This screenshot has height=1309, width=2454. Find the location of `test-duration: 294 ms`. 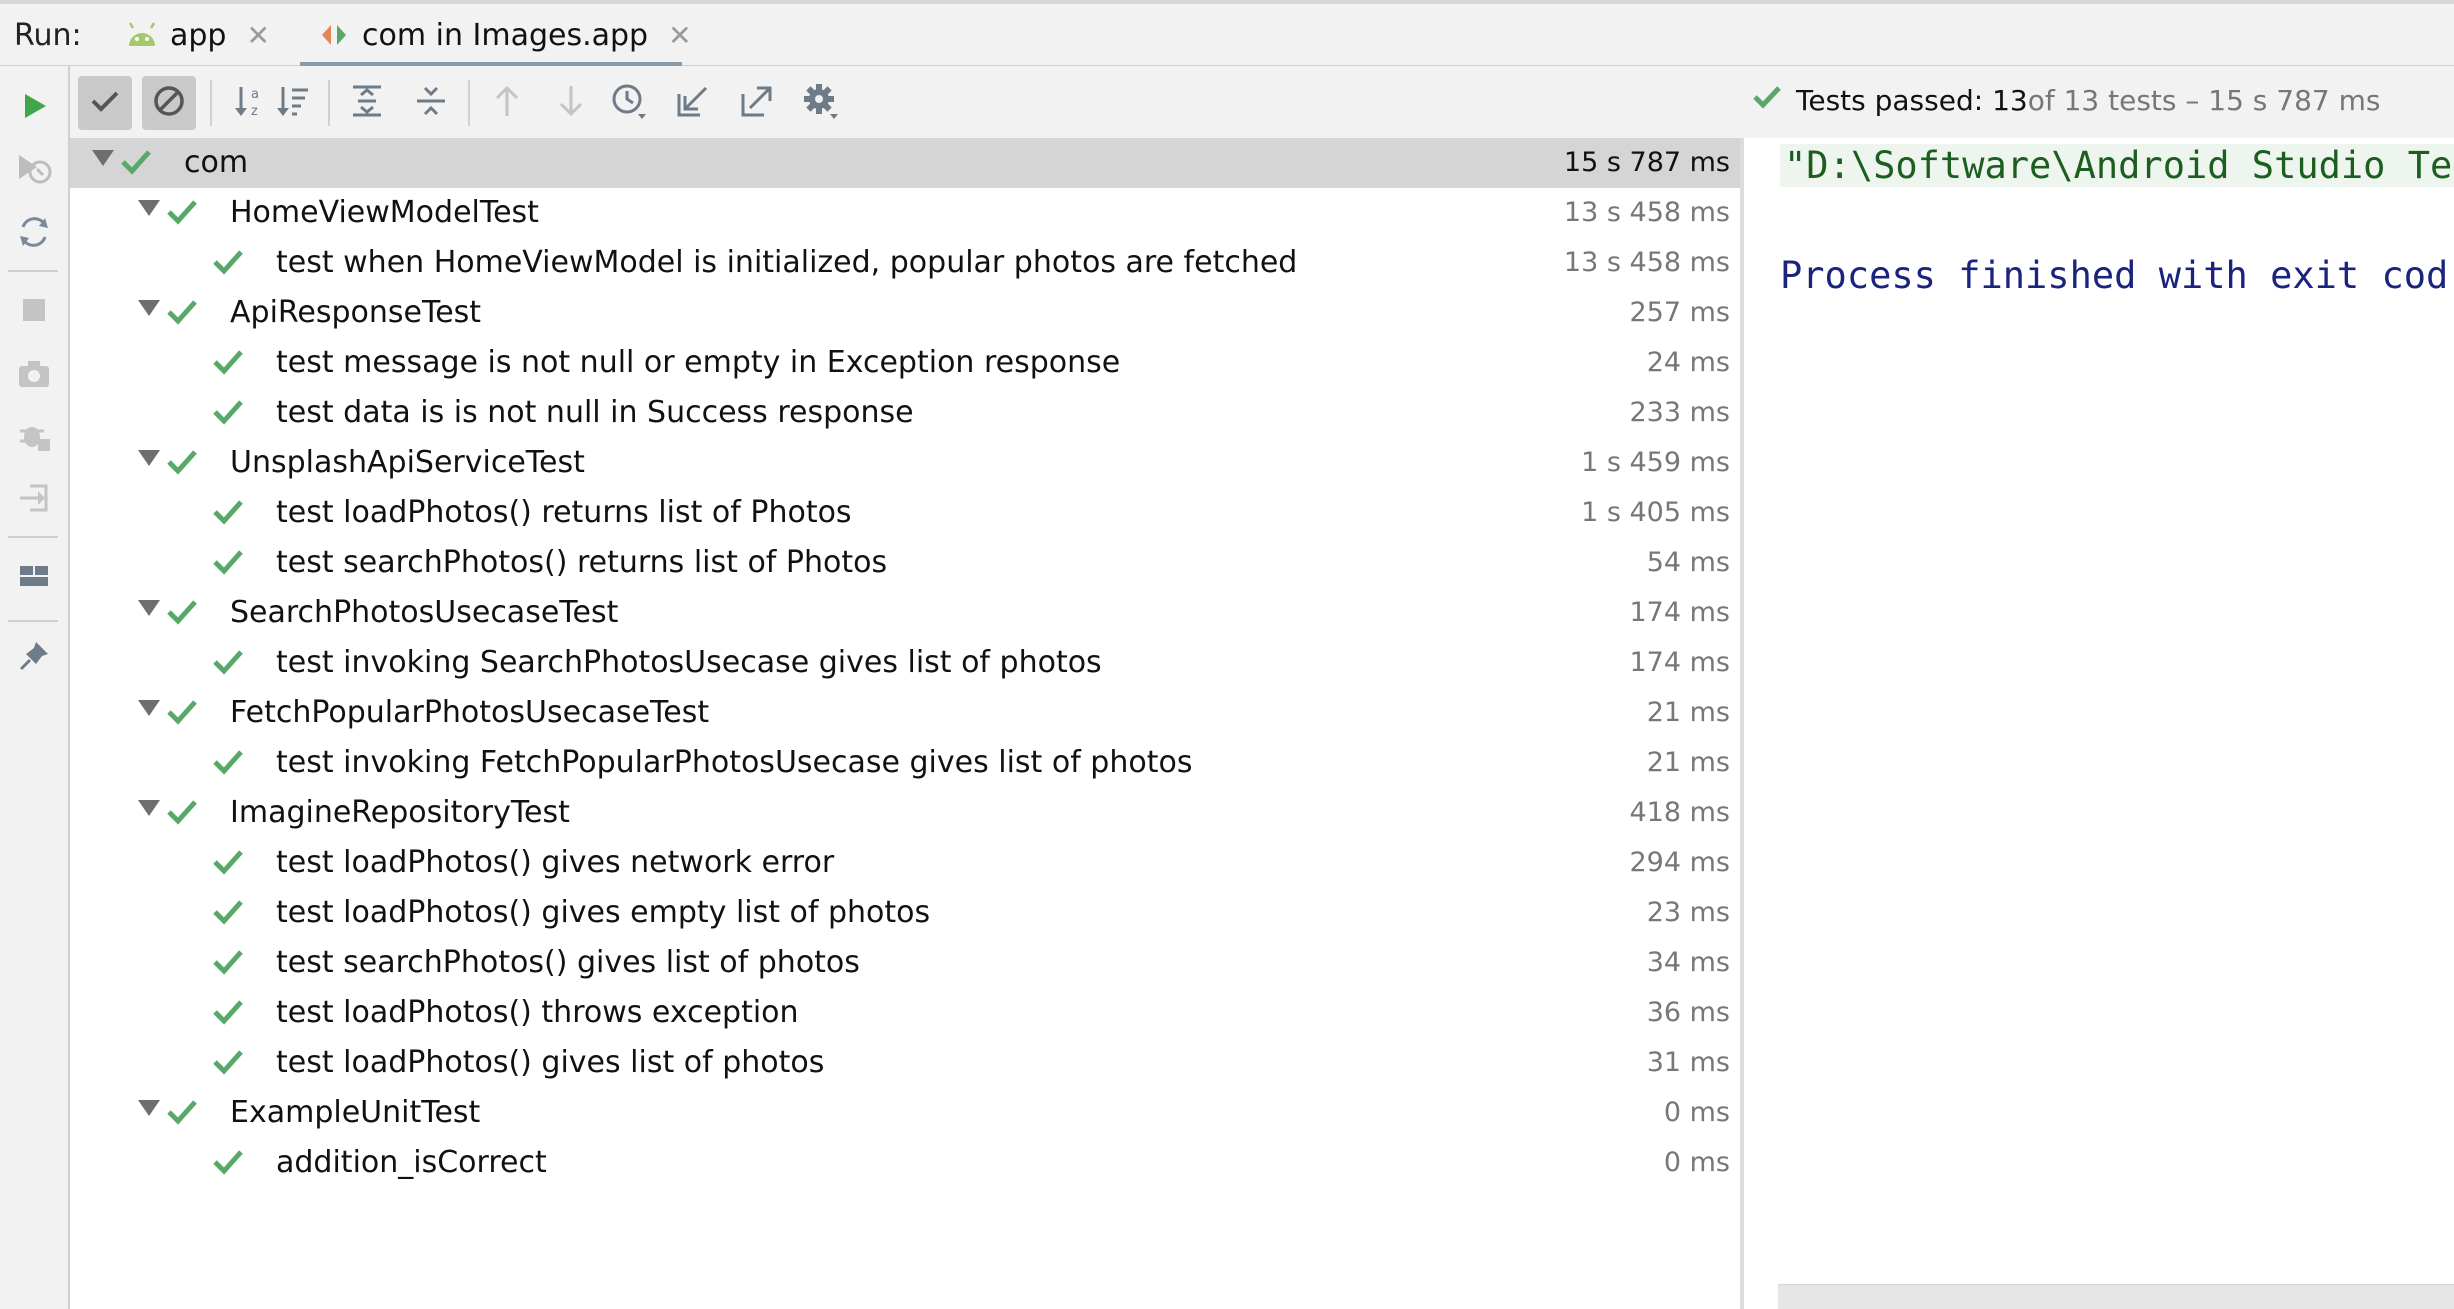

test-duration: 294 ms is located at coordinates (1680, 862).